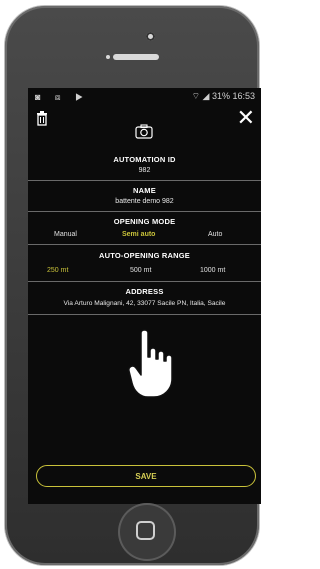 Image resolution: width=320 pixels, height=569 pixels. What do you see at coordinates (144, 291) in the screenshot?
I see `address-label: ADDRESS` at bounding box center [144, 291].